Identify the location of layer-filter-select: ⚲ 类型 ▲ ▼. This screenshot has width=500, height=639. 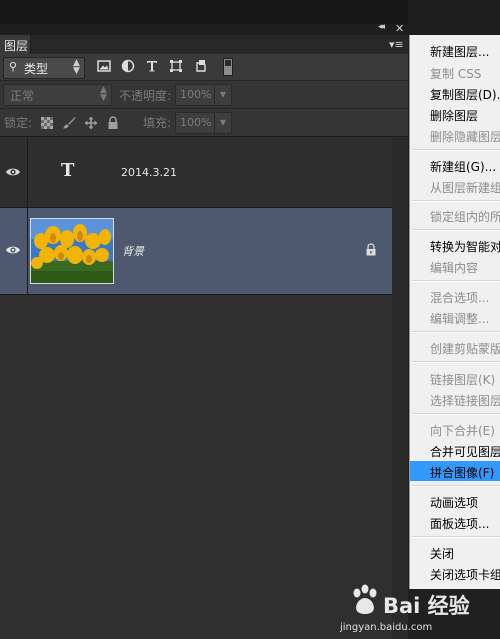
(44, 68).